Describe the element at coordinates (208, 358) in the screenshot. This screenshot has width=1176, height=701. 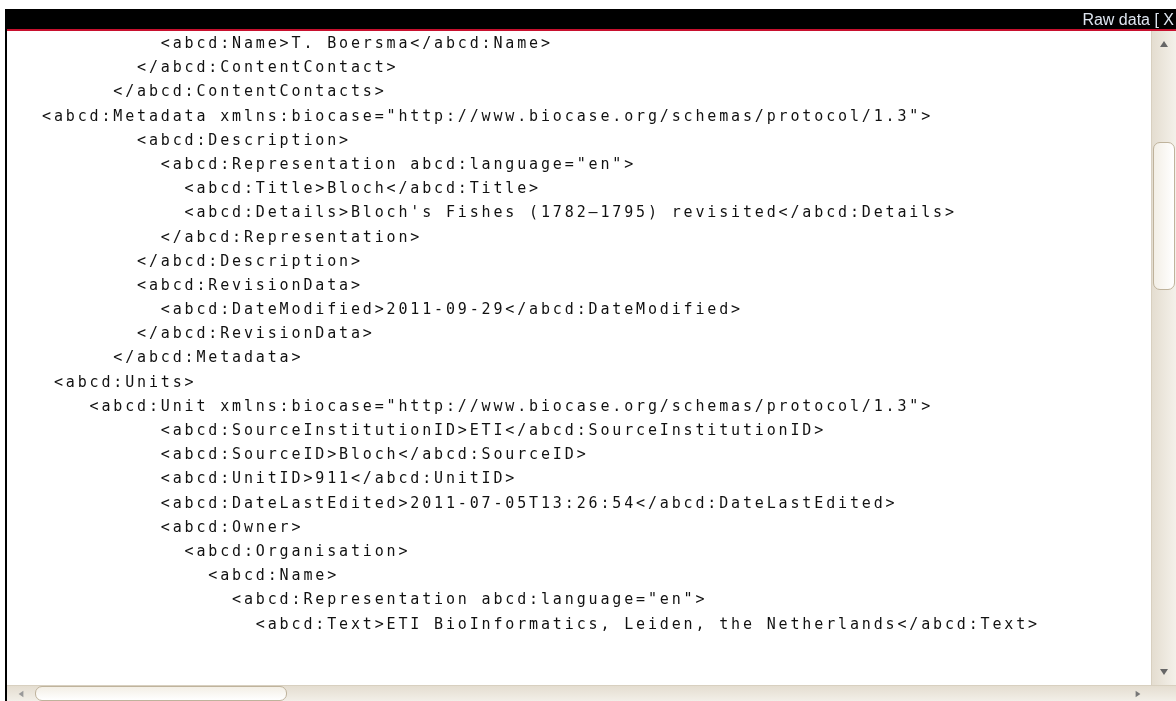
I see `code-line: </abcd:Metadata>` at that location.